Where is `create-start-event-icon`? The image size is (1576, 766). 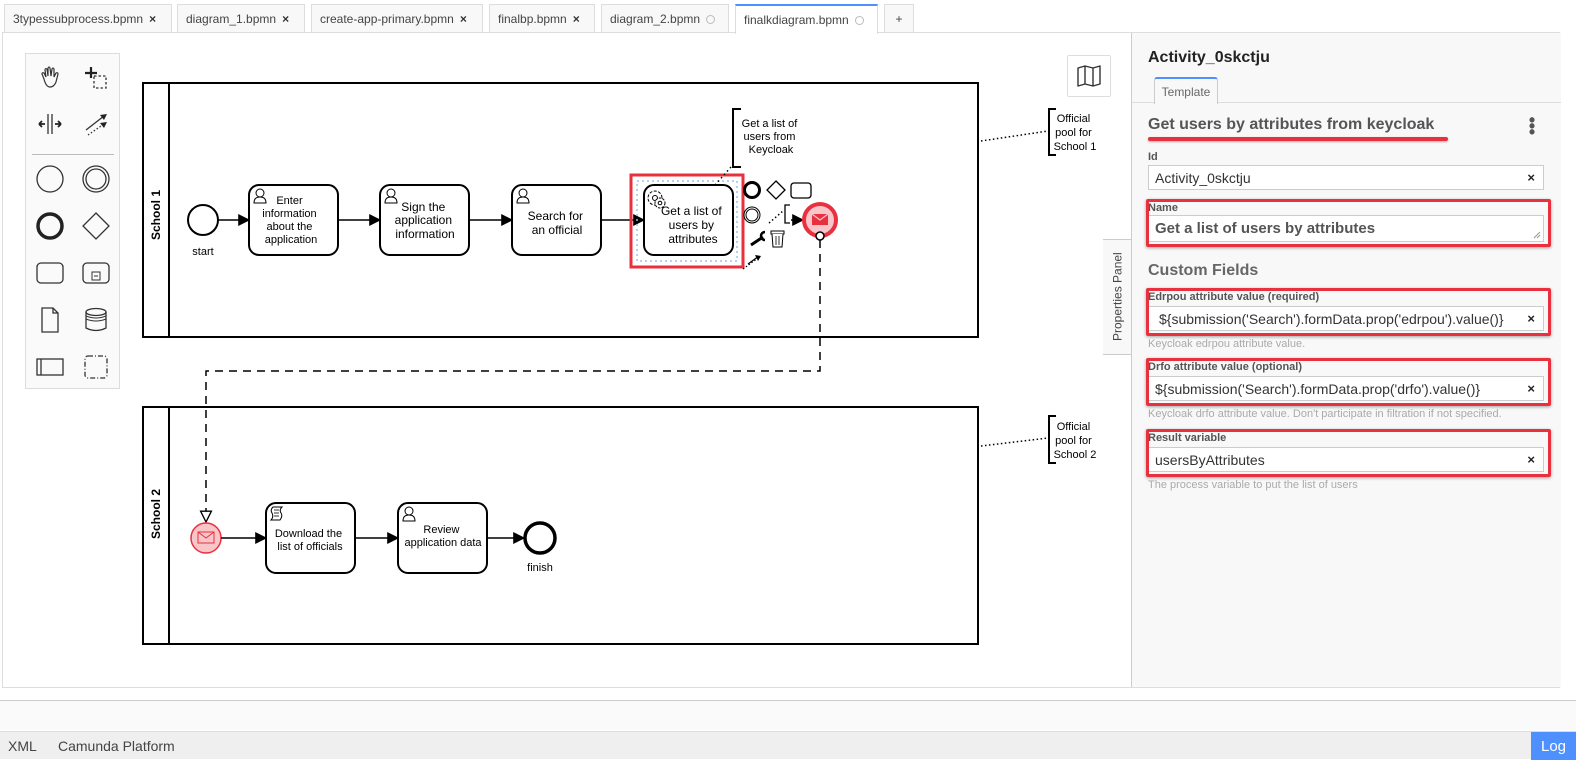
create-start-event-icon is located at coordinates (50, 179).